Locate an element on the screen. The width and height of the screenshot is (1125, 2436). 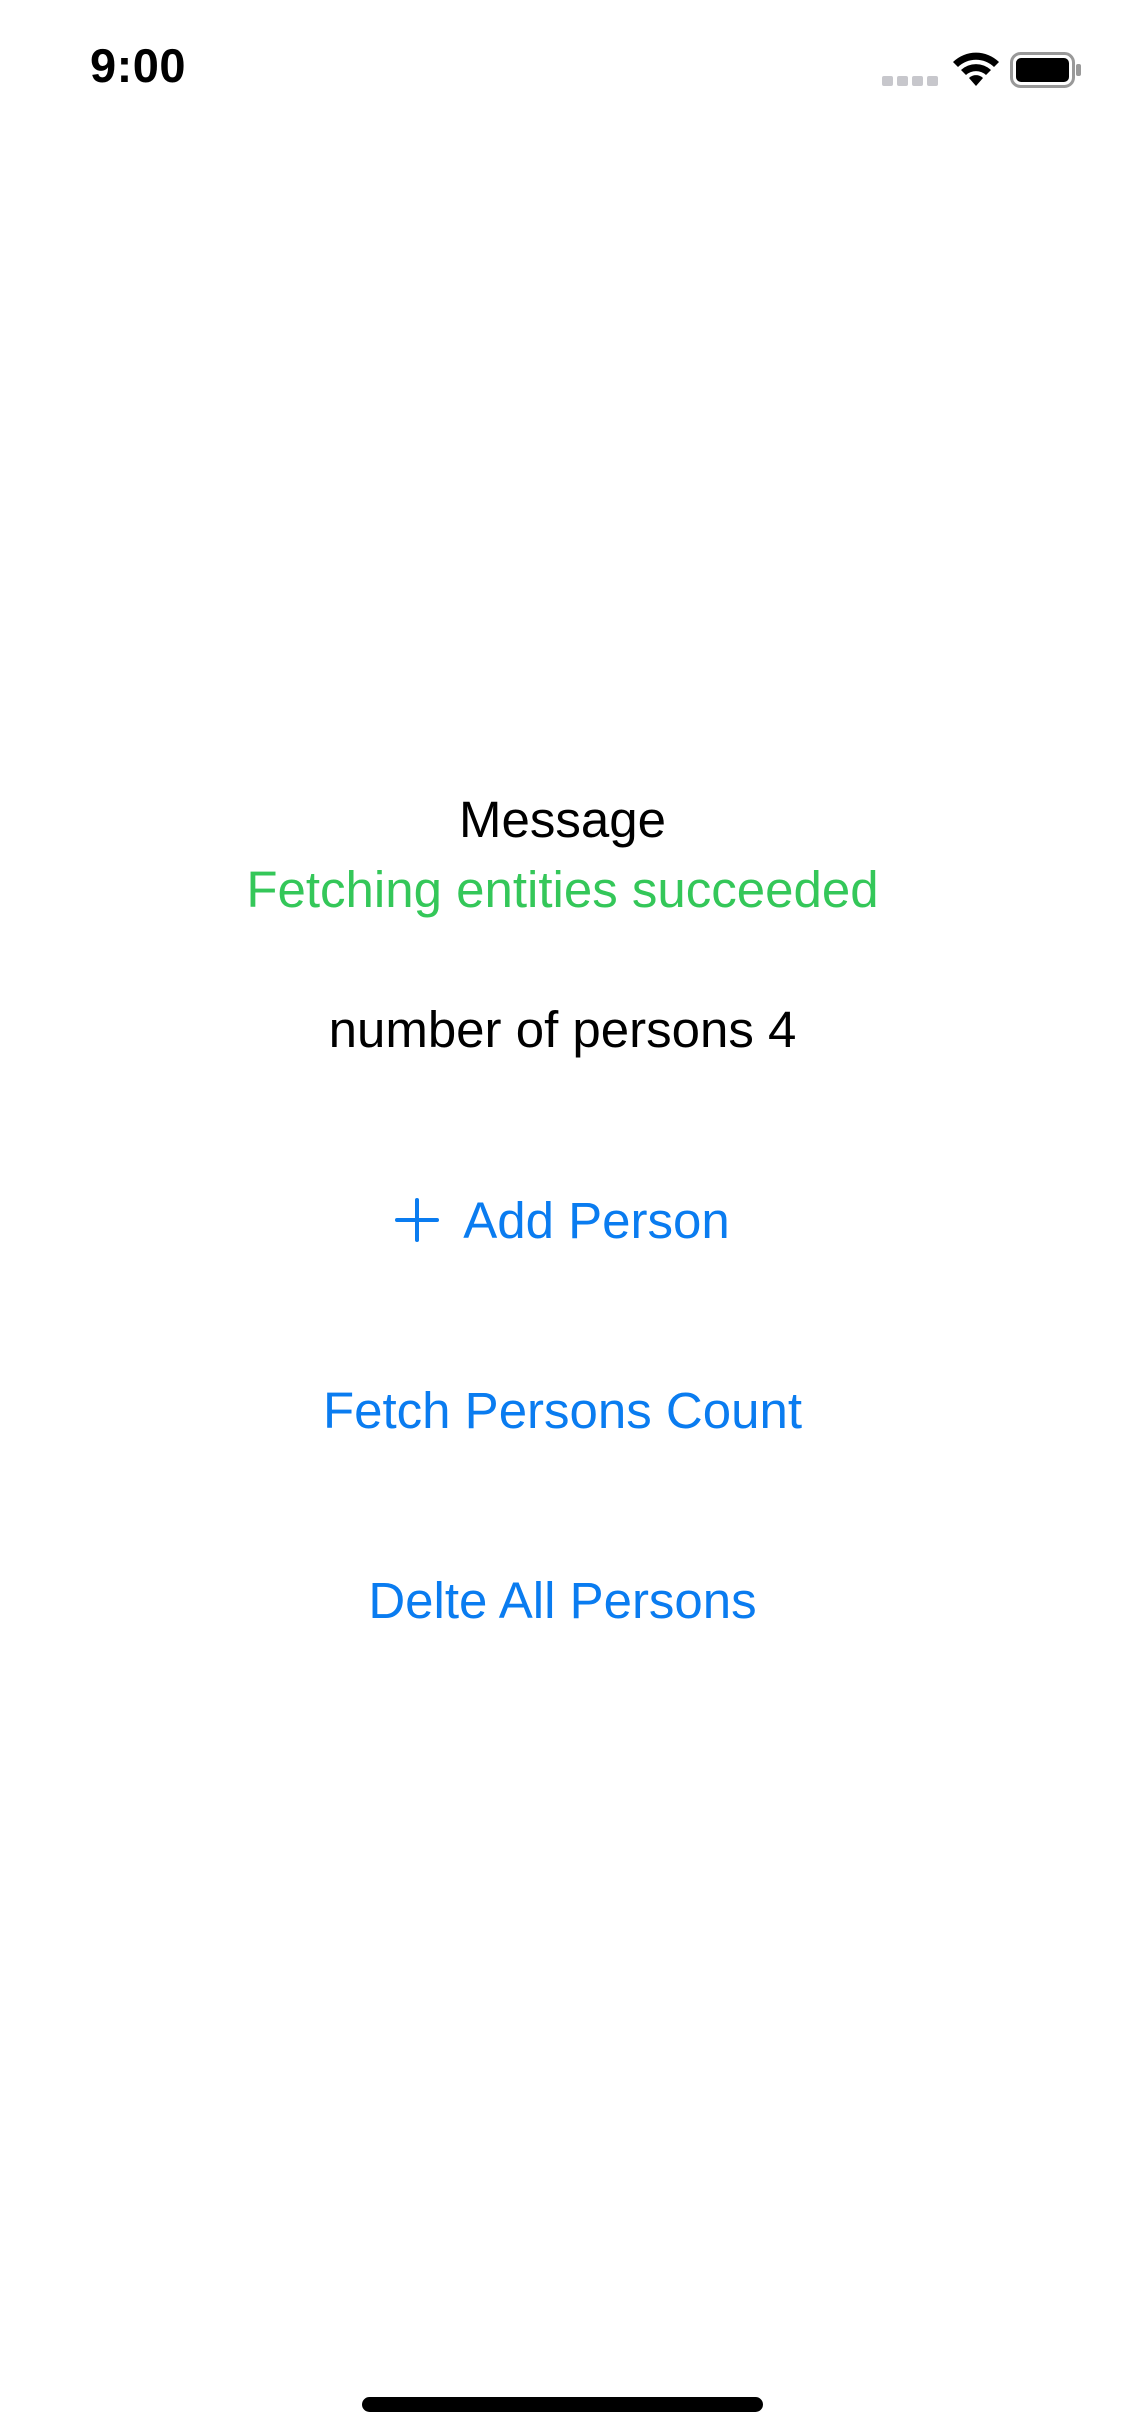
battery-icon is located at coordinates (1045, 70).